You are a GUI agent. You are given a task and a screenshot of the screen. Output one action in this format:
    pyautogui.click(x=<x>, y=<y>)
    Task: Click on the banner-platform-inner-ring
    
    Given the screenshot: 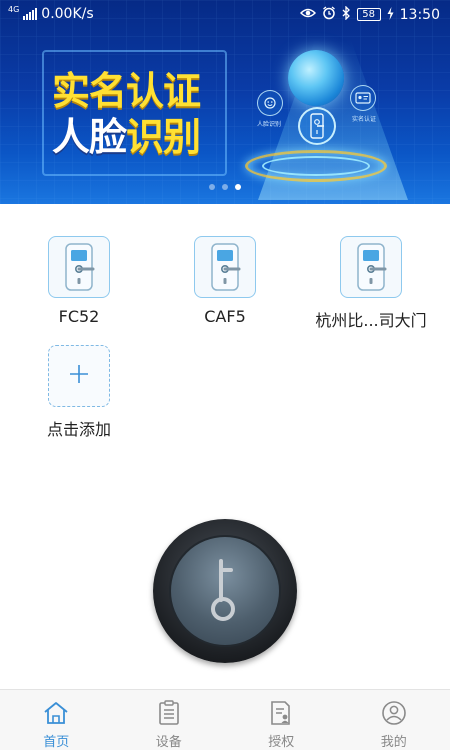 What is the action you would take?
    pyautogui.click(x=316, y=166)
    